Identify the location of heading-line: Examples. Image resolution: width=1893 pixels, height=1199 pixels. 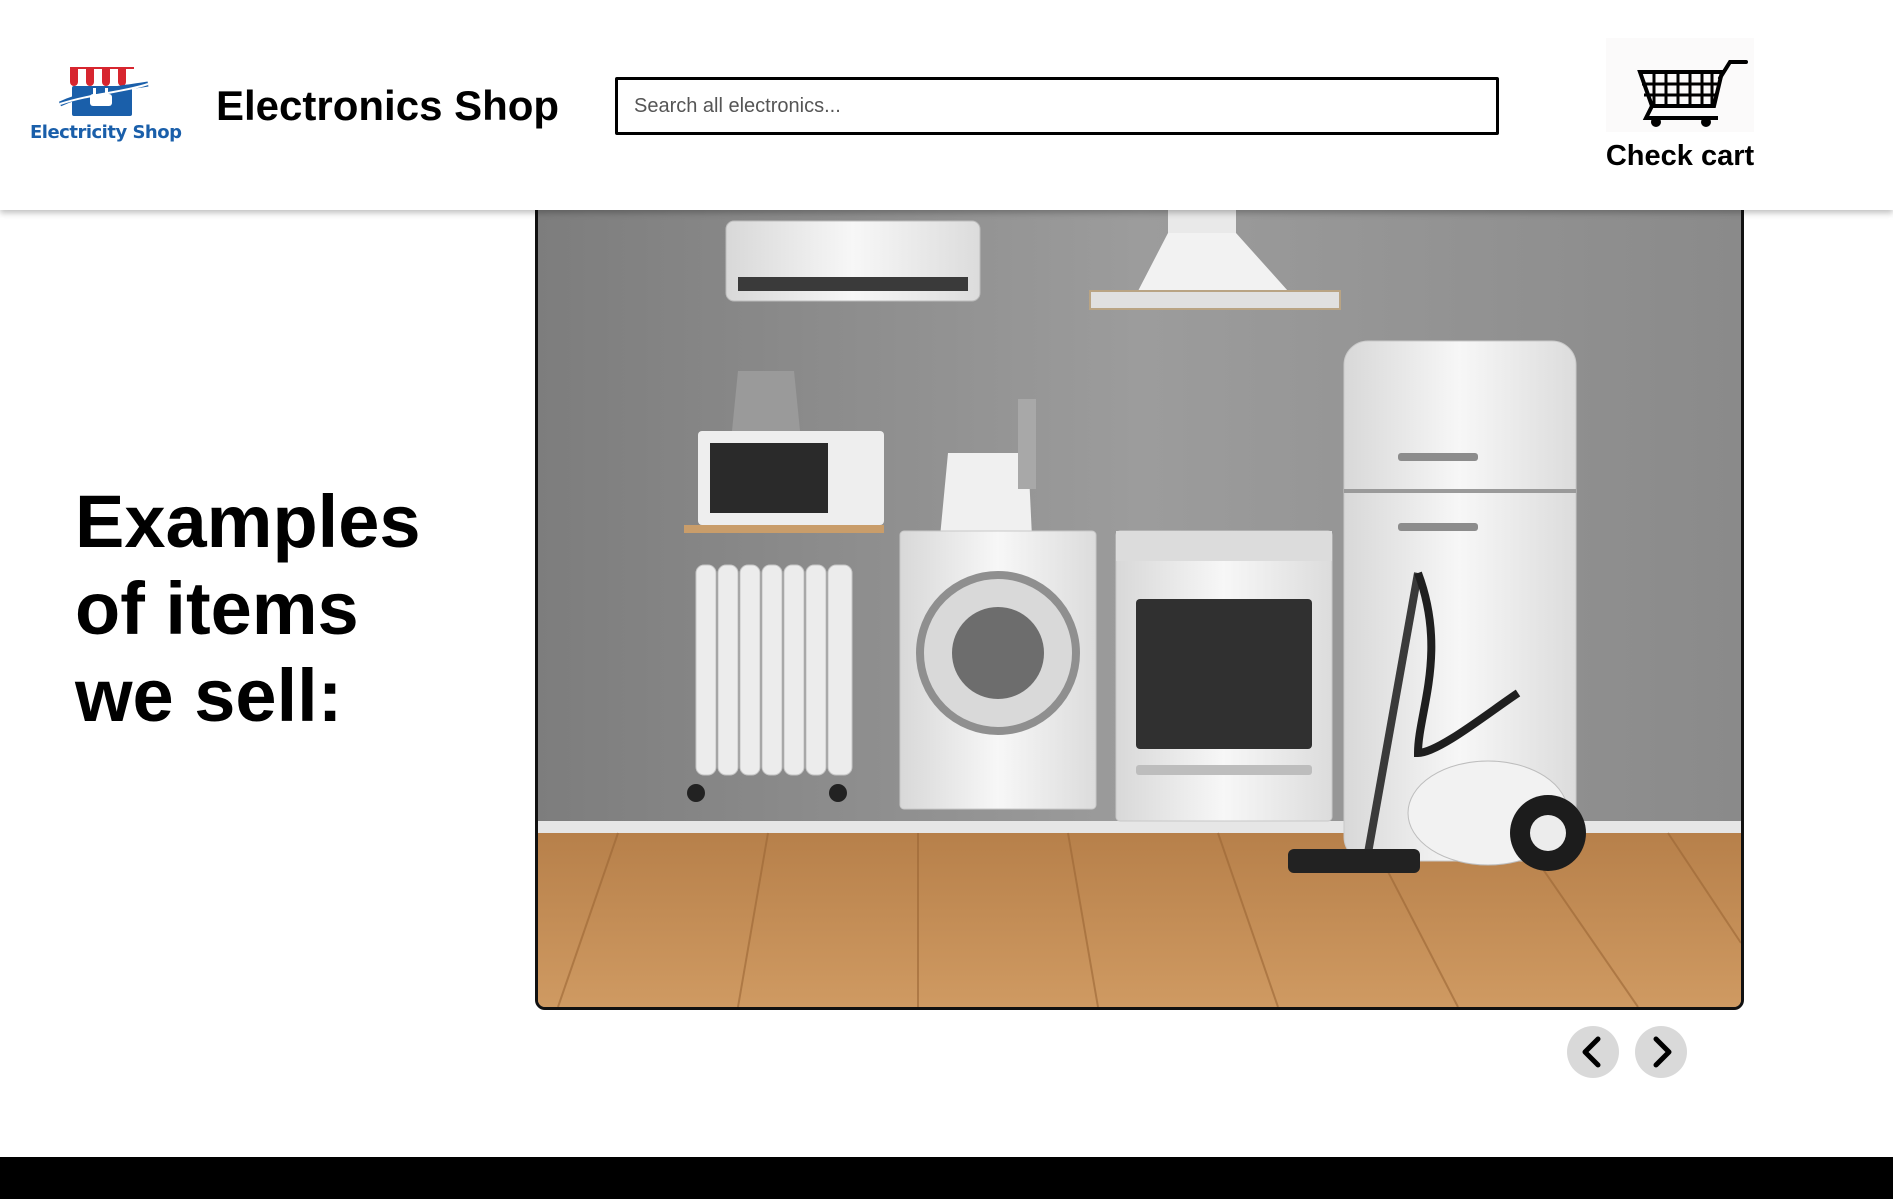
(248, 521).